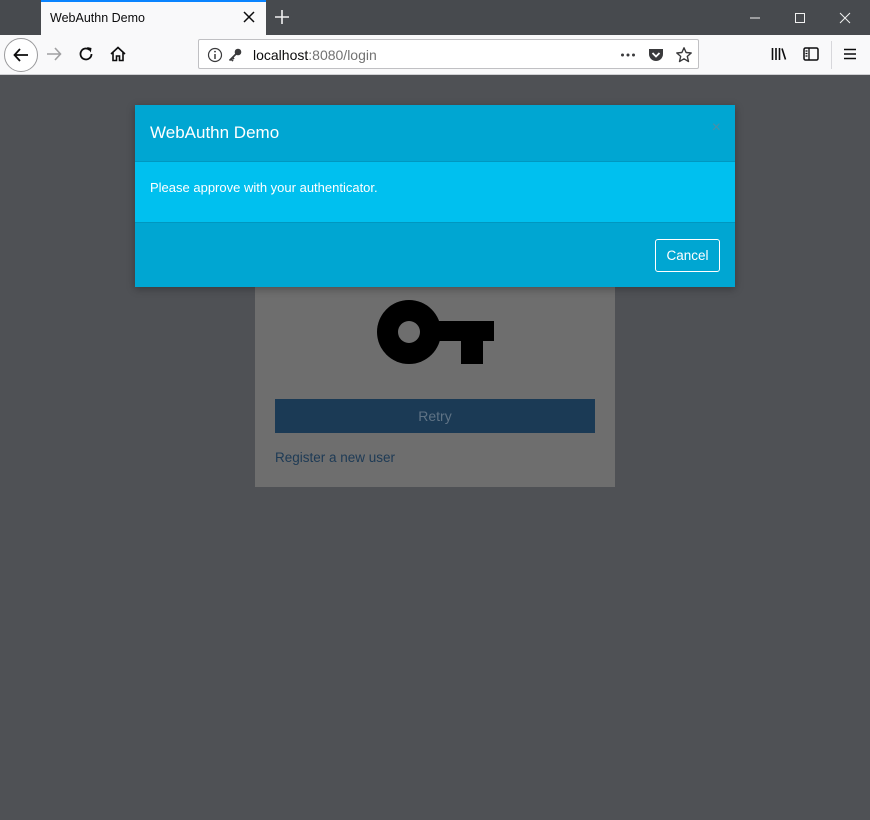  Describe the element at coordinates (215, 55) in the screenshot. I see `info-icon` at that location.